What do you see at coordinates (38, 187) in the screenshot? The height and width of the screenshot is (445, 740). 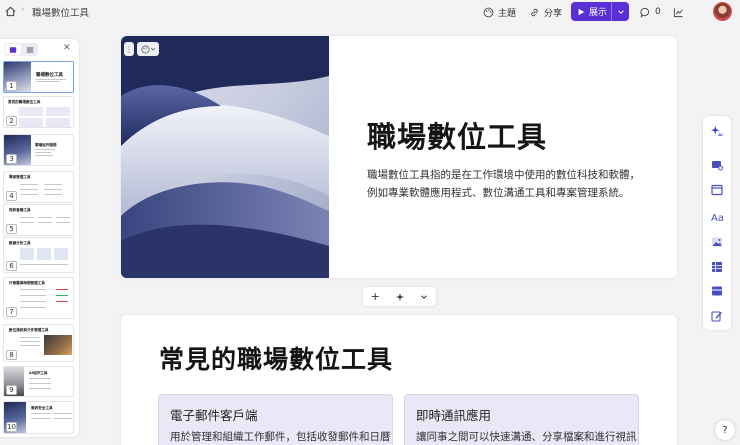 I see `slide-thumbnail: 專案管理工具 4` at bounding box center [38, 187].